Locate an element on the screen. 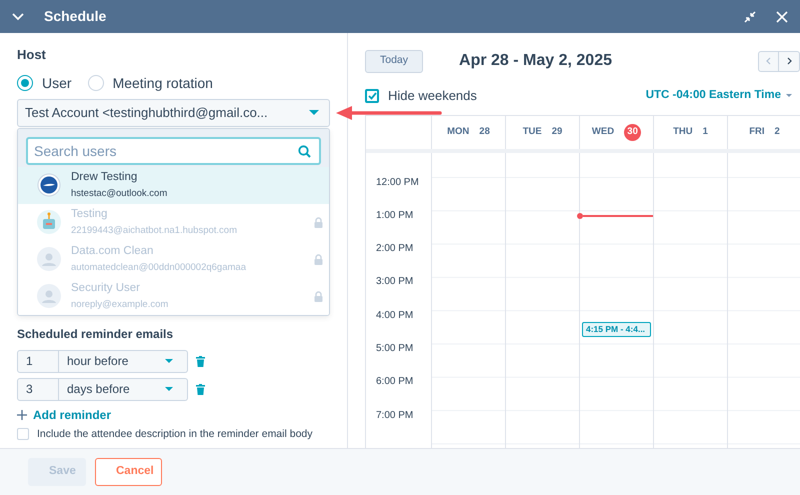 The width and height of the screenshot is (800, 495). user-email: automatedclean@00ddn000002q6gamaa is located at coordinates (159, 268).